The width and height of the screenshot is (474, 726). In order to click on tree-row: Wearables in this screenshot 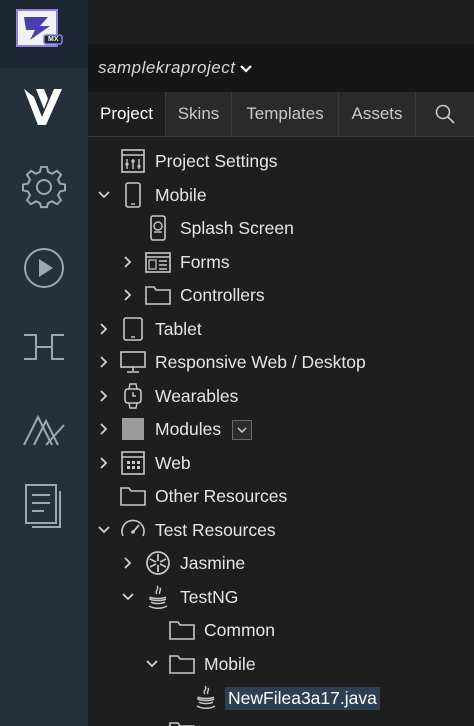, I will do `click(281, 396)`.